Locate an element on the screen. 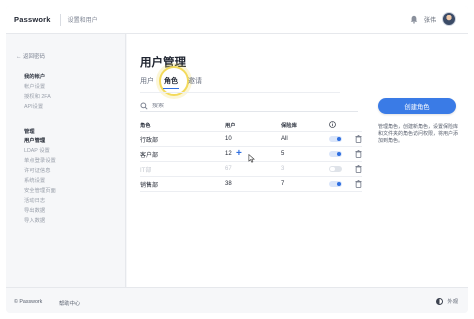 This screenshot has height=319, width=474. sidebar-item-license: 许可证信息 is located at coordinates (37, 170).